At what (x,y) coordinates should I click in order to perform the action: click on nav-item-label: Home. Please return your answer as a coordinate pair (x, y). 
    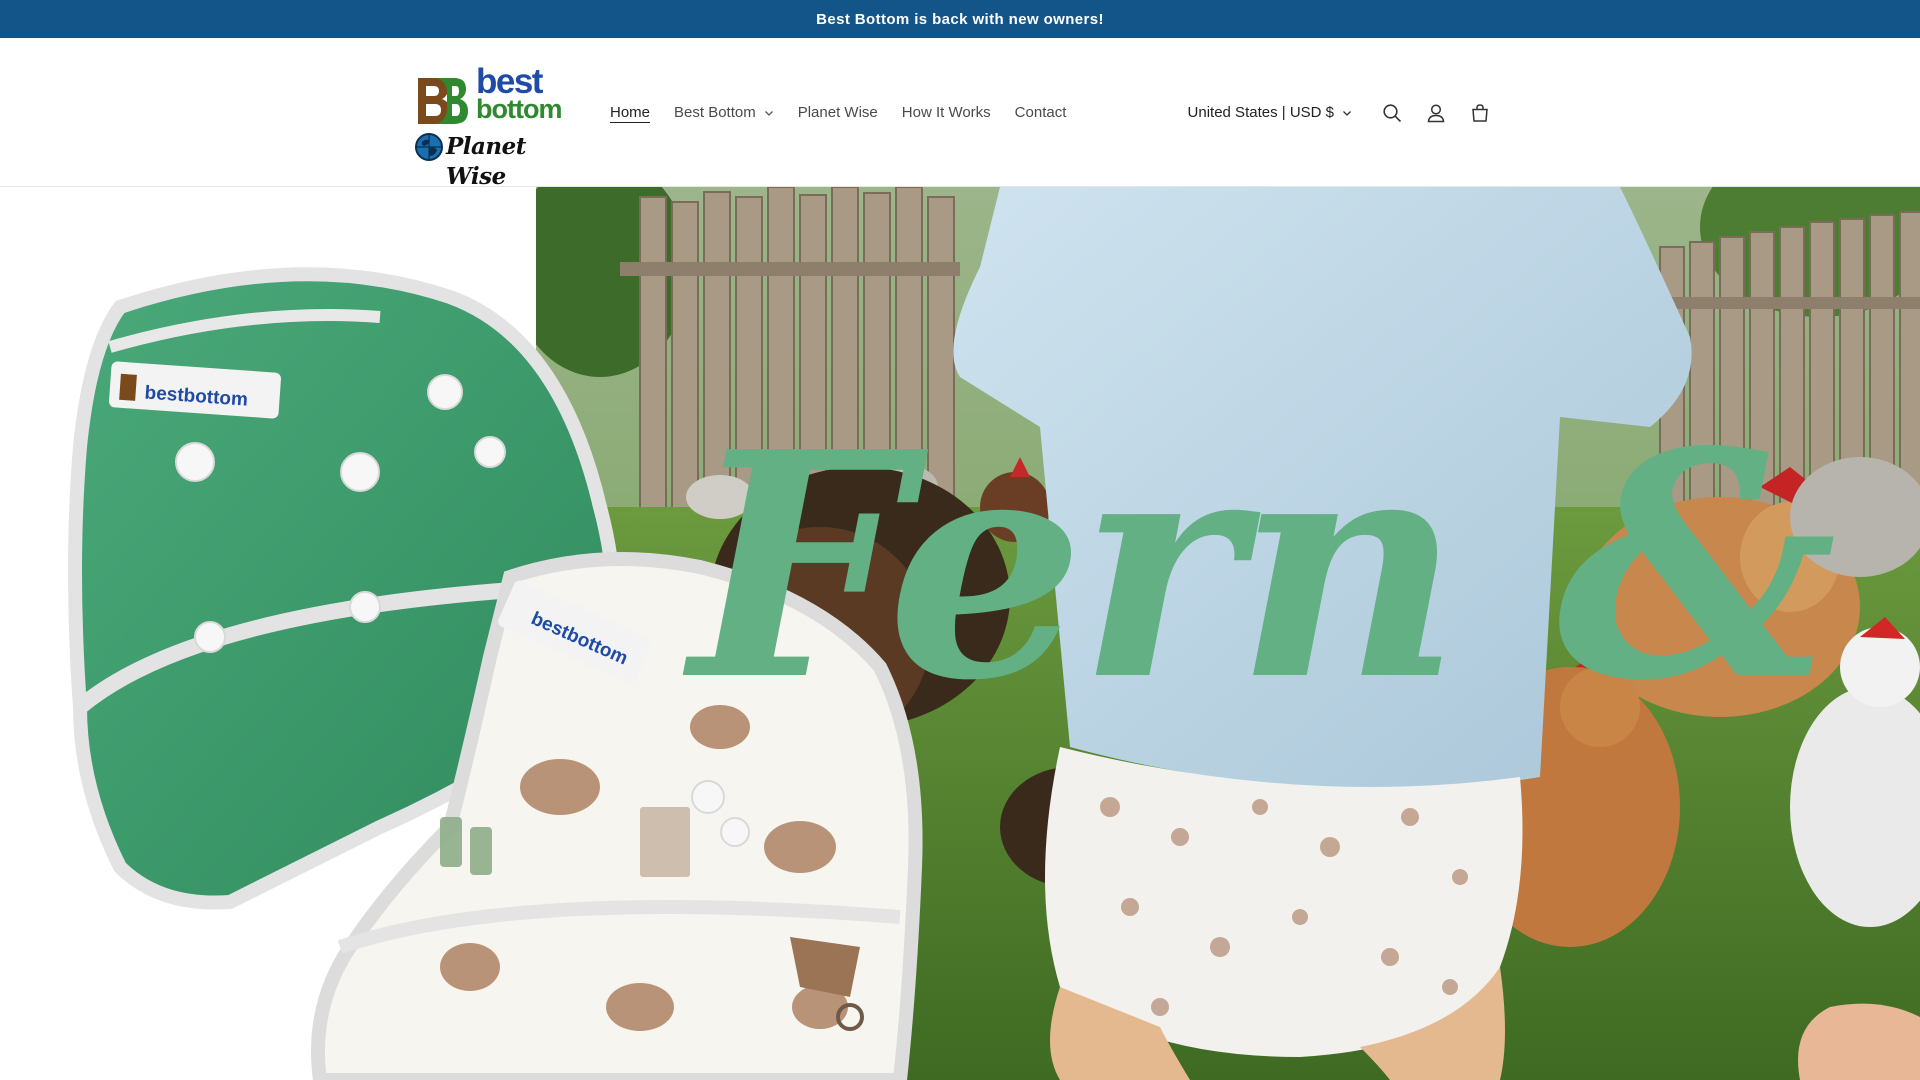
    Looking at the image, I should click on (630, 112).